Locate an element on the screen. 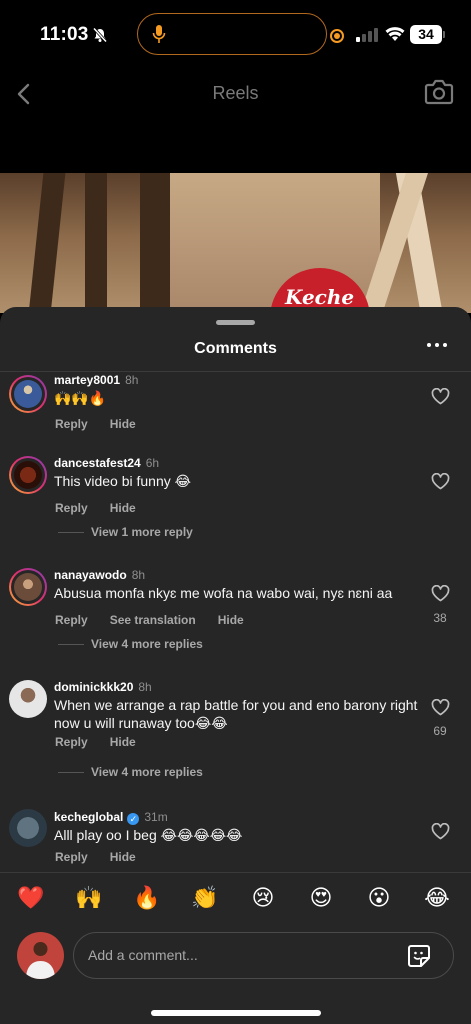 The height and width of the screenshot is (1024, 471). reaction-heart-eyes: 😍 is located at coordinates (321, 898).